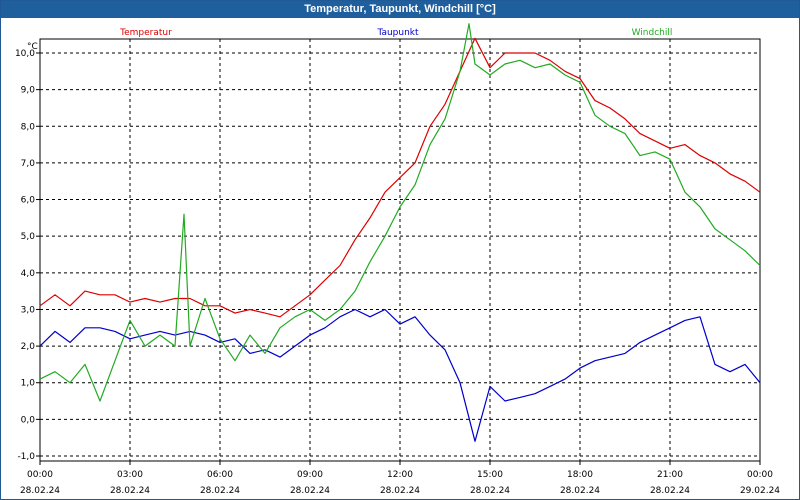  I want to click on x-tick-time: 12:00, so click(400, 475).